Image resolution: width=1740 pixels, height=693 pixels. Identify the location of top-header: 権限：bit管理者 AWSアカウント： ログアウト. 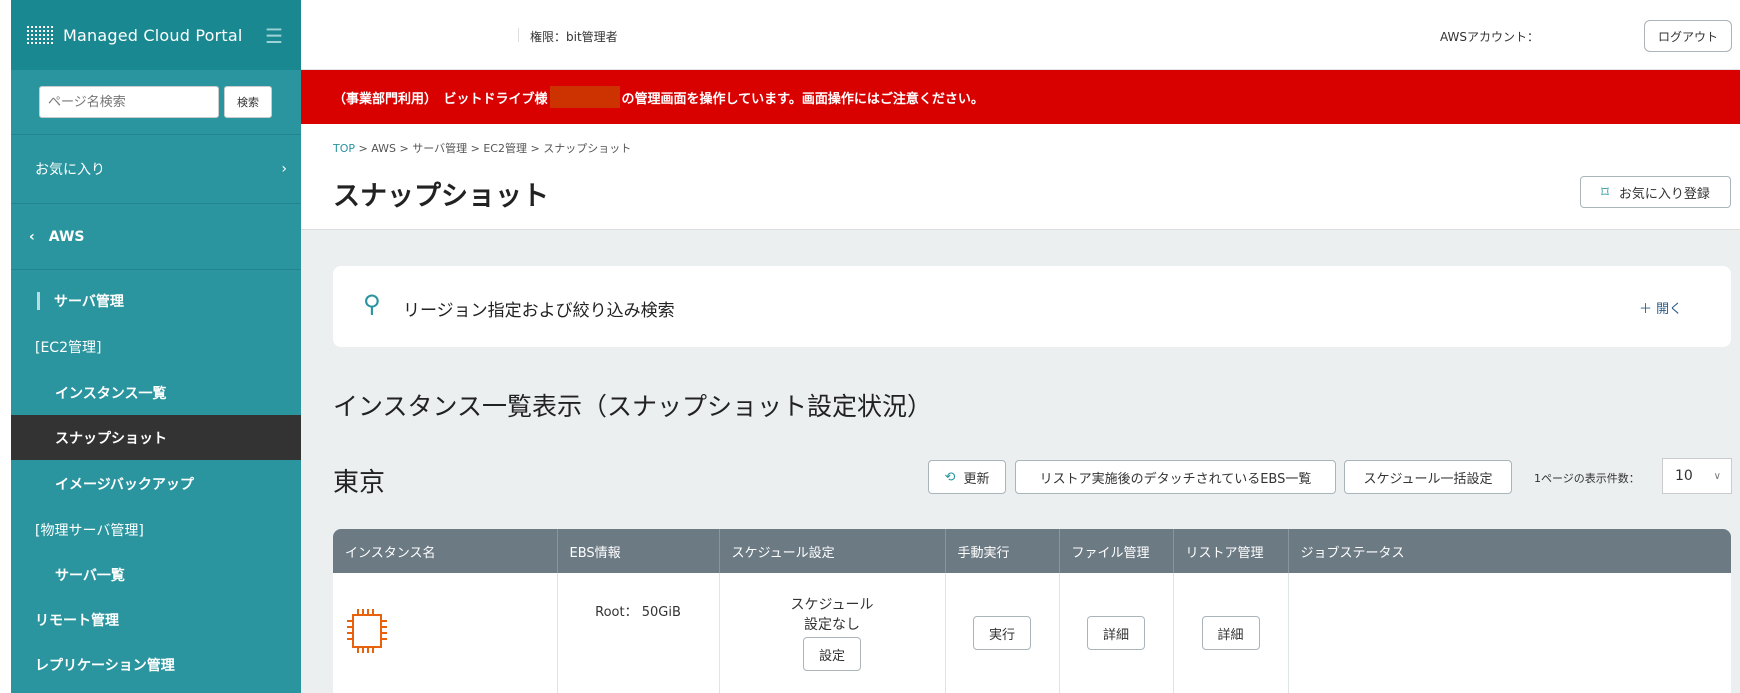
(1020, 35).